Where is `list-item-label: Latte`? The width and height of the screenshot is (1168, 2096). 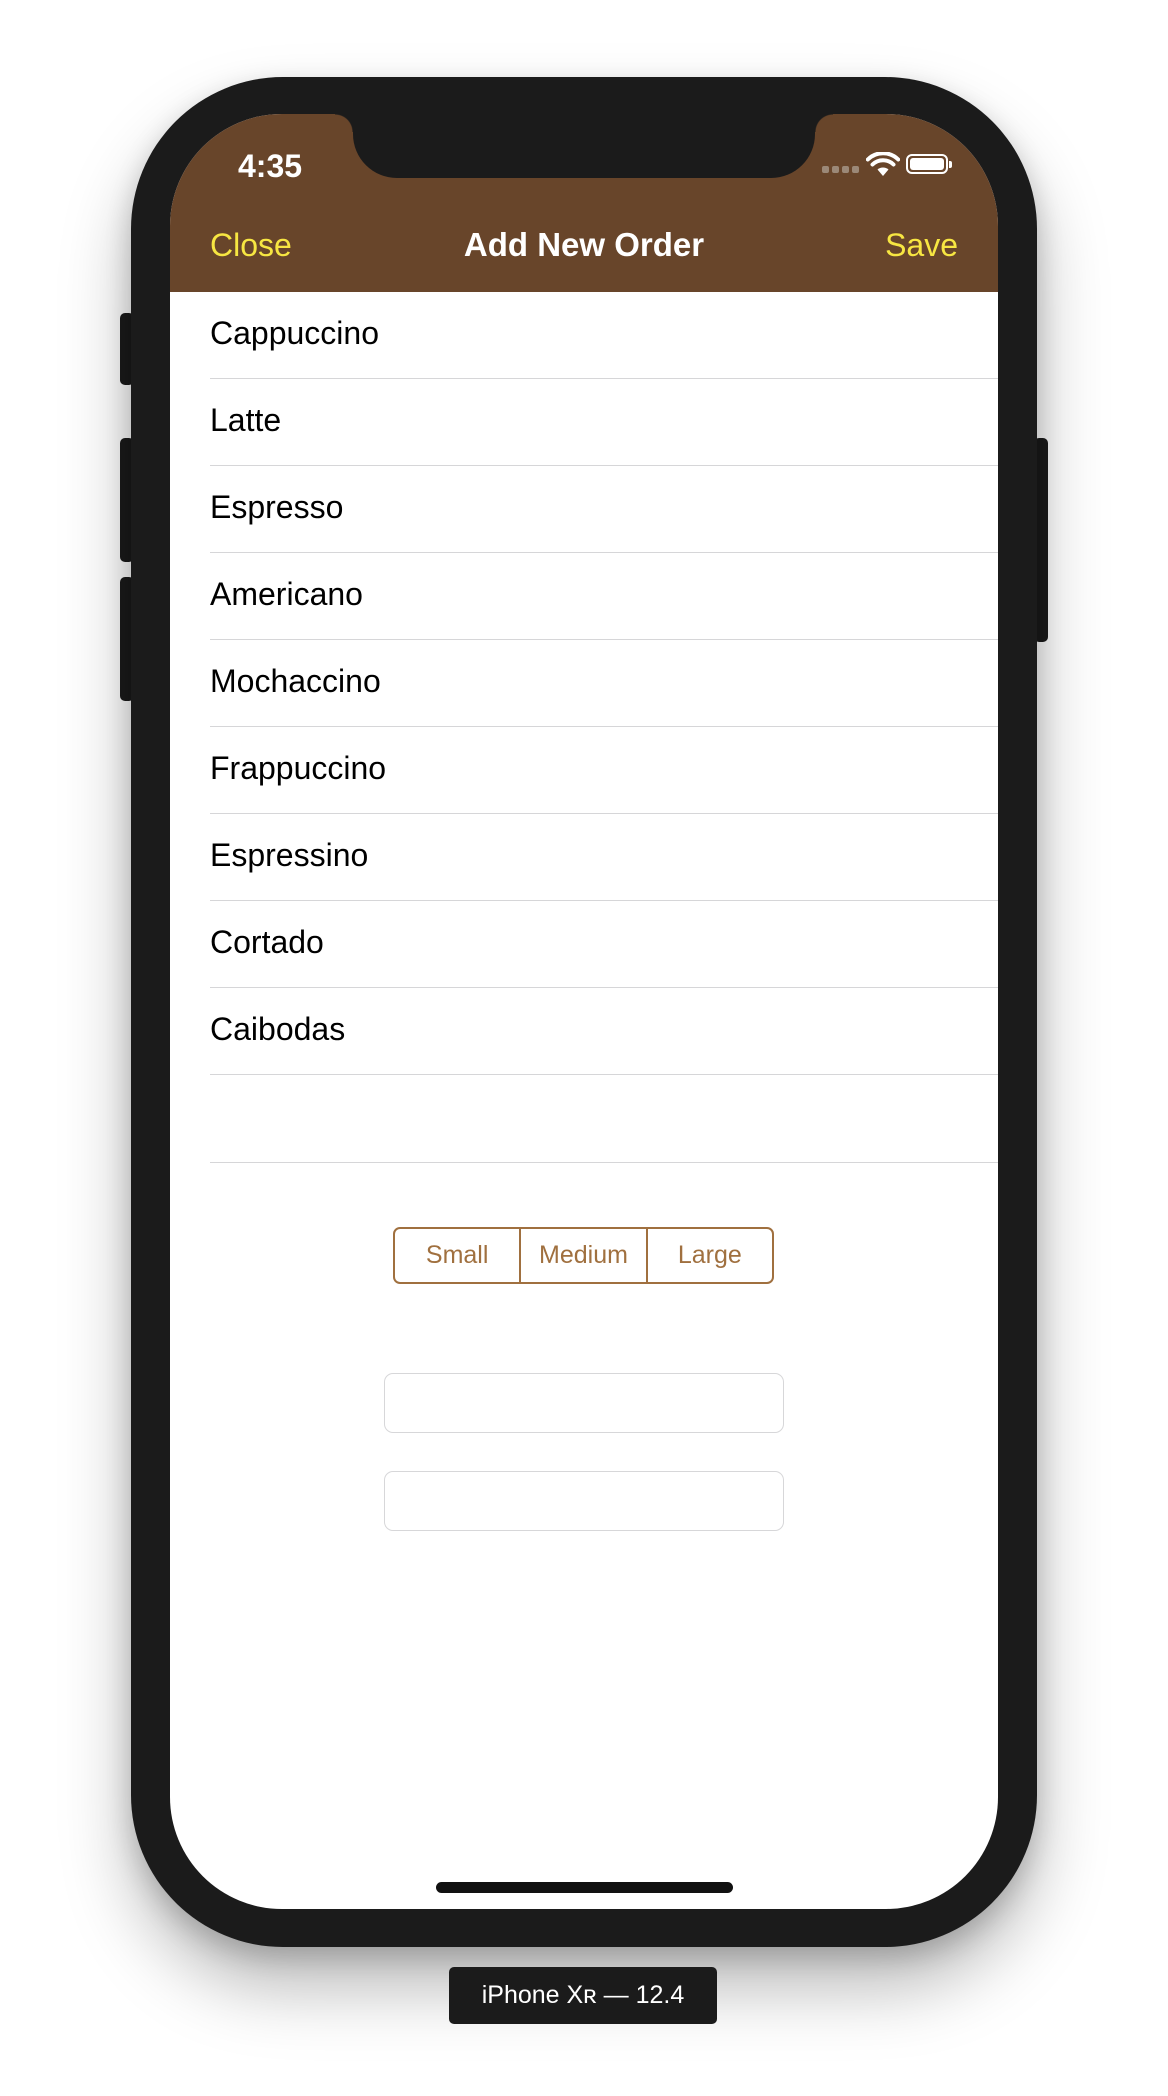
list-item-label: Latte is located at coordinates (246, 420).